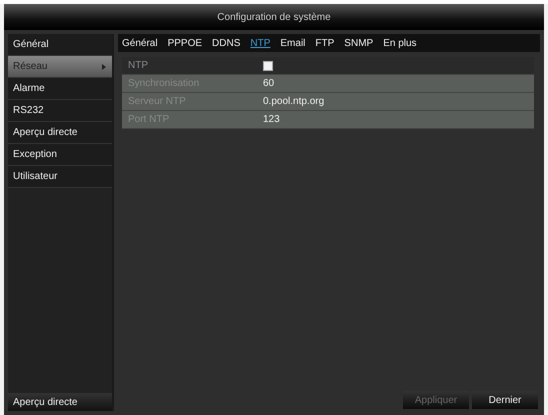 The width and height of the screenshot is (548, 415). I want to click on tab: FTP, so click(324, 43).